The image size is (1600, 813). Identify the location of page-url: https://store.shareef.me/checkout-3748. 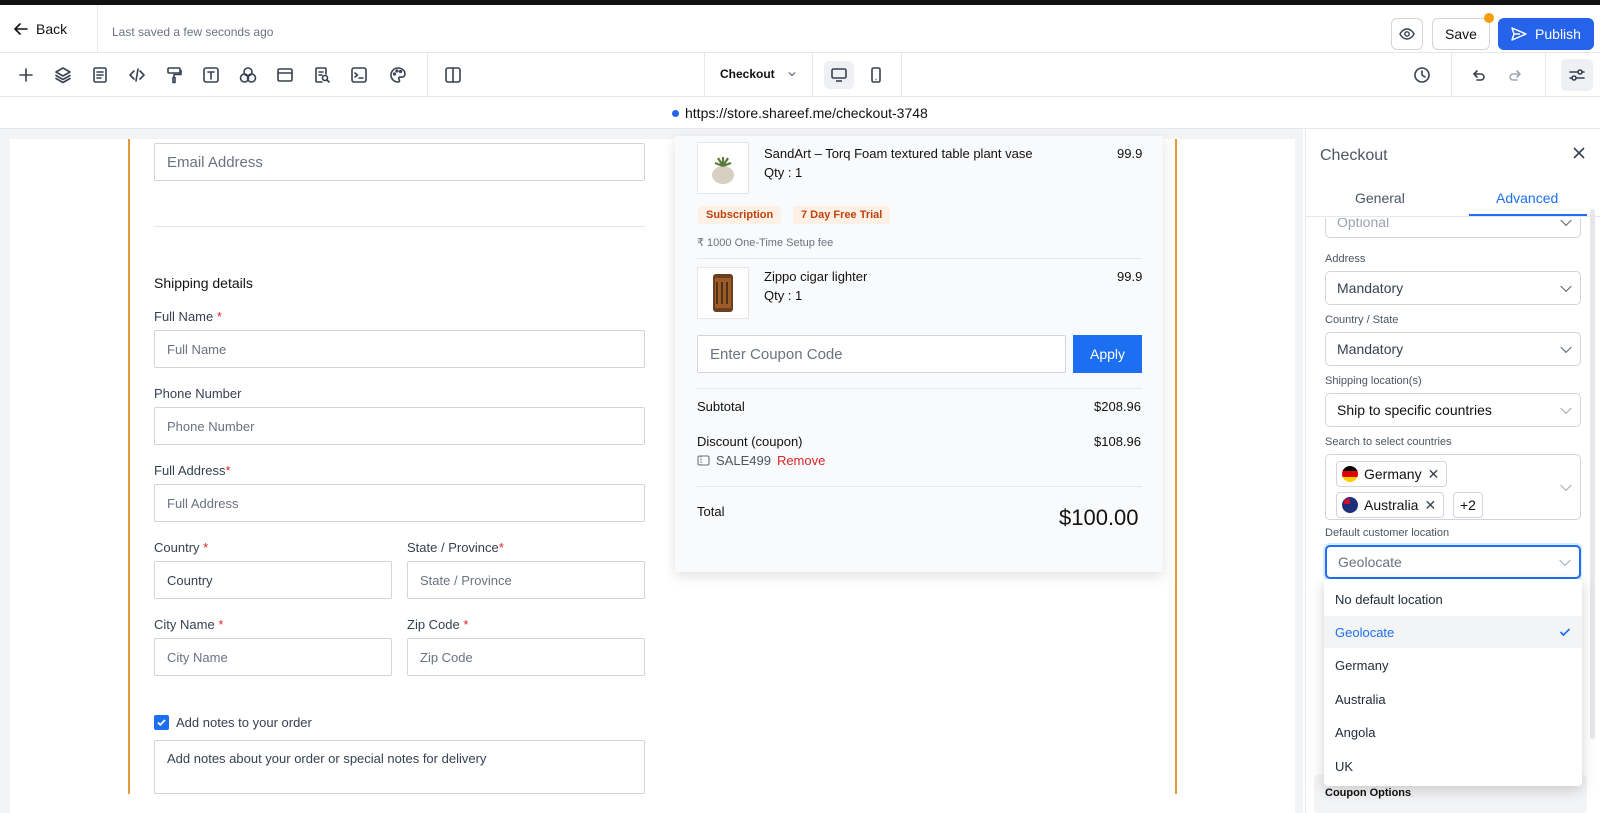
(800, 113).